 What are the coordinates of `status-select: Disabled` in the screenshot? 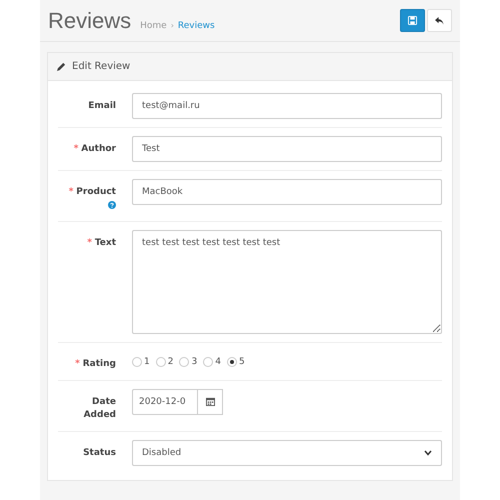 It's located at (287, 453).